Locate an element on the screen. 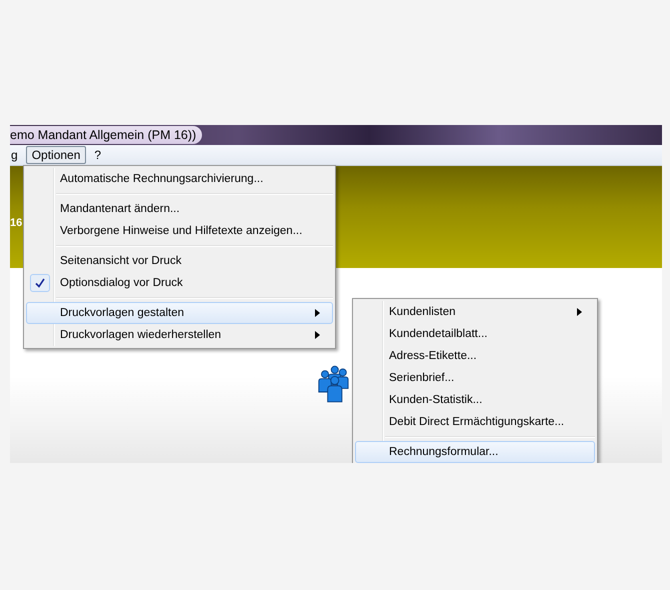  menu-bar-item: ? is located at coordinates (98, 155).